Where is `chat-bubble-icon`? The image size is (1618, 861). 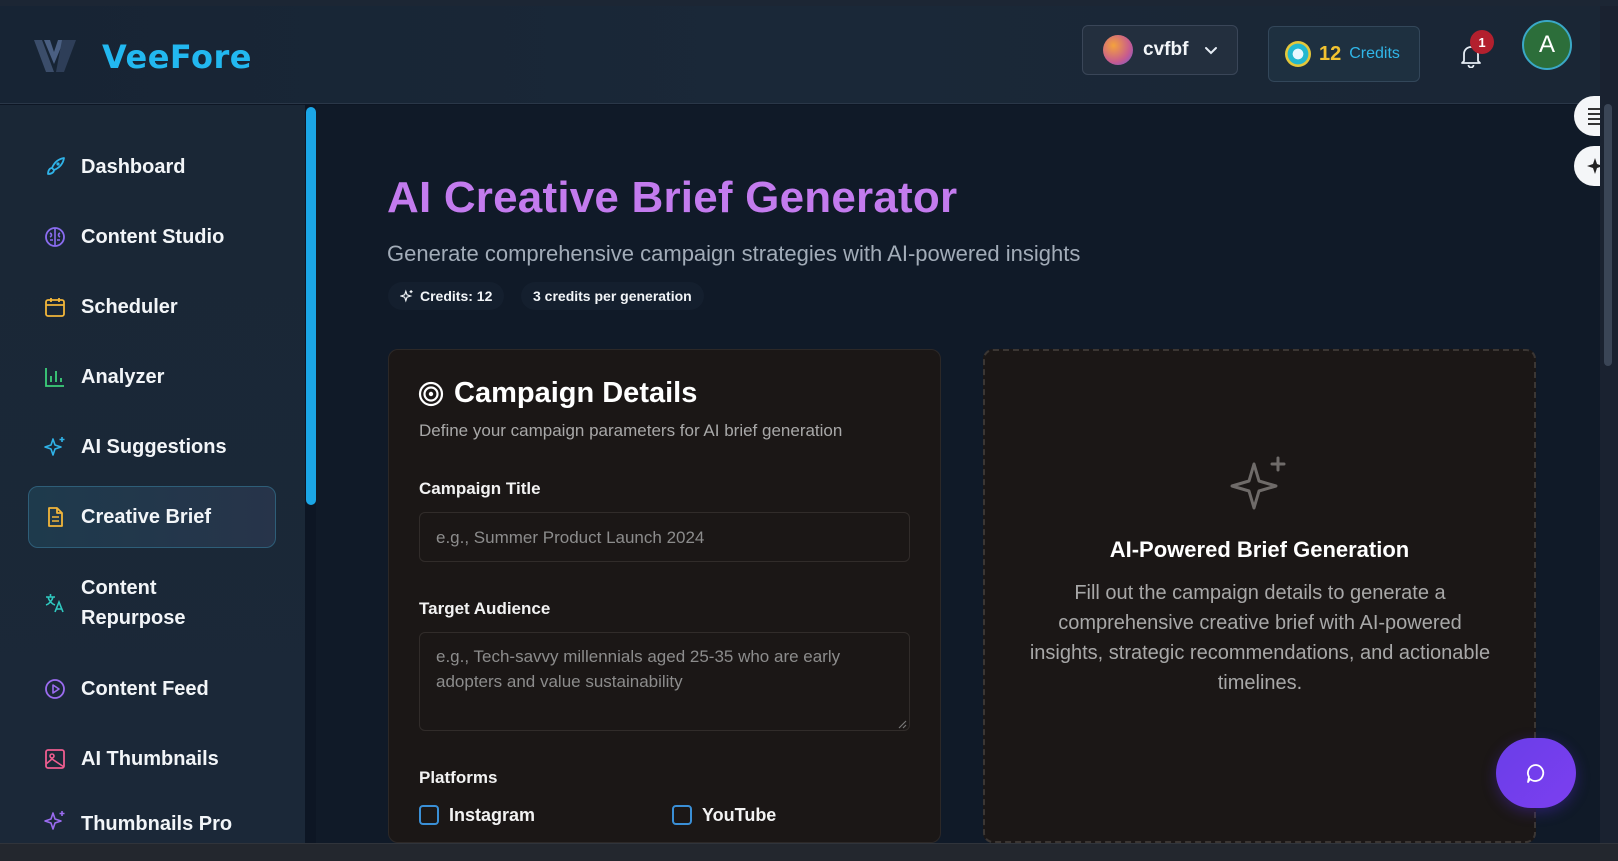
chat-bubble-icon is located at coordinates (1536, 773).